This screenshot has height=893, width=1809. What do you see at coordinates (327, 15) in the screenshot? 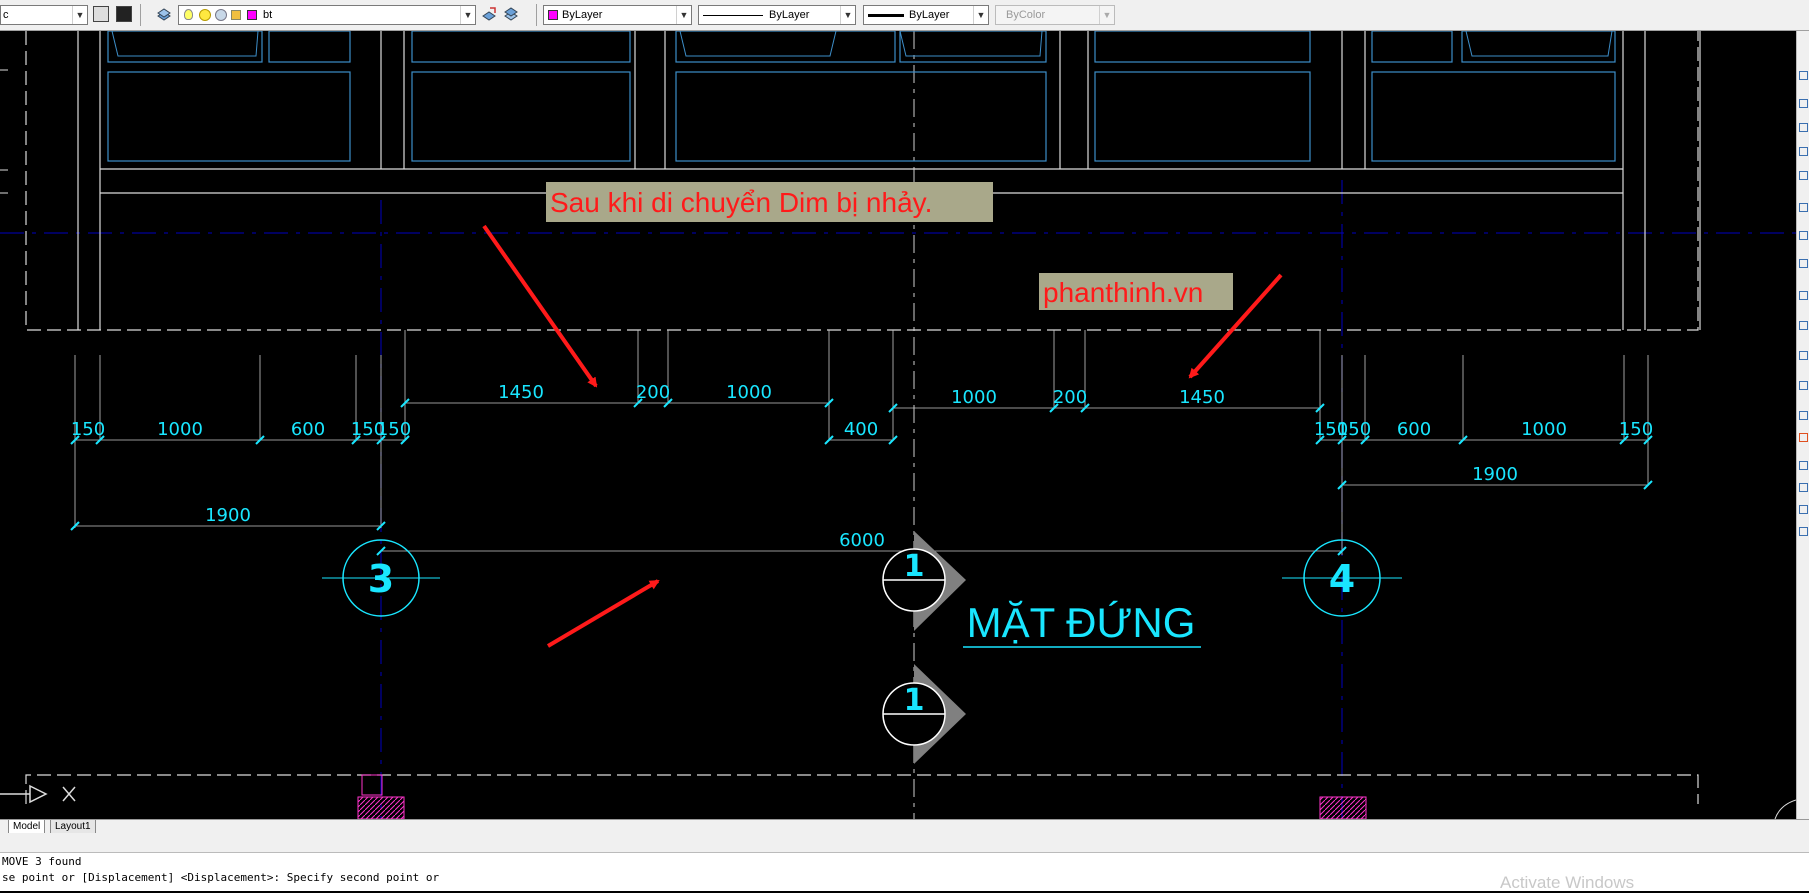
I see `layer-dropdown: bt ▼` at bounding box center [327, 15].